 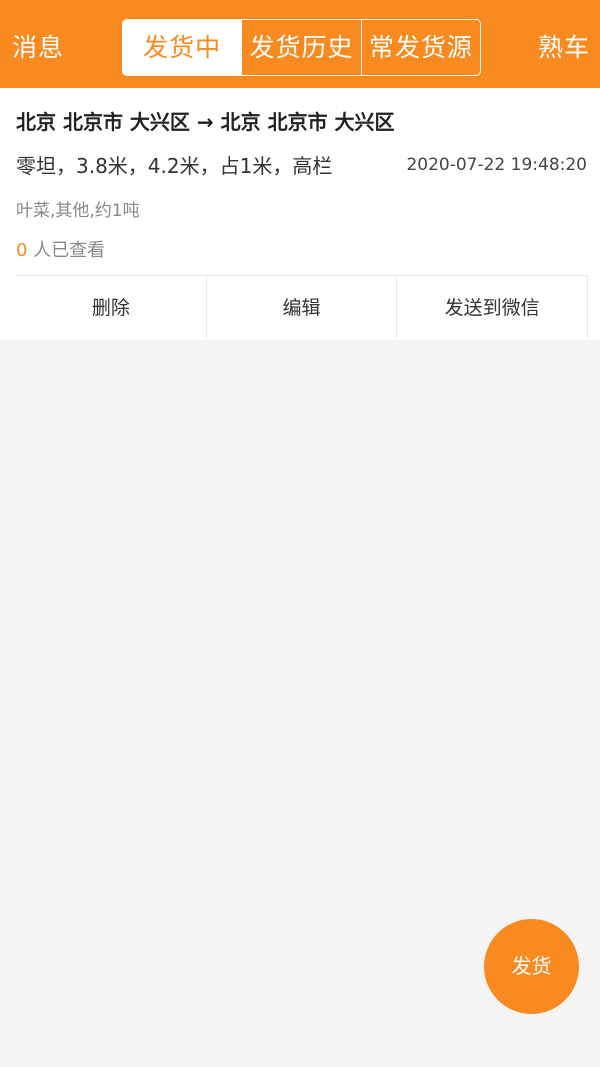 What do you see at coordinates (420, 47) in the screenshot?
I see `tab-frequent-sources: 常发货源` at bounding box center [420, 47].